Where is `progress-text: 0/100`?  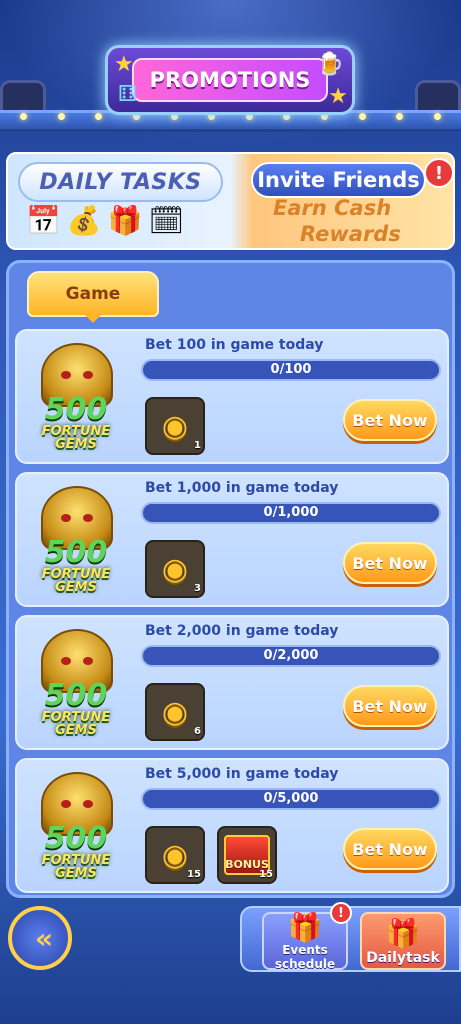
progress-text: 0/100 is located at coordinates (291, 369).